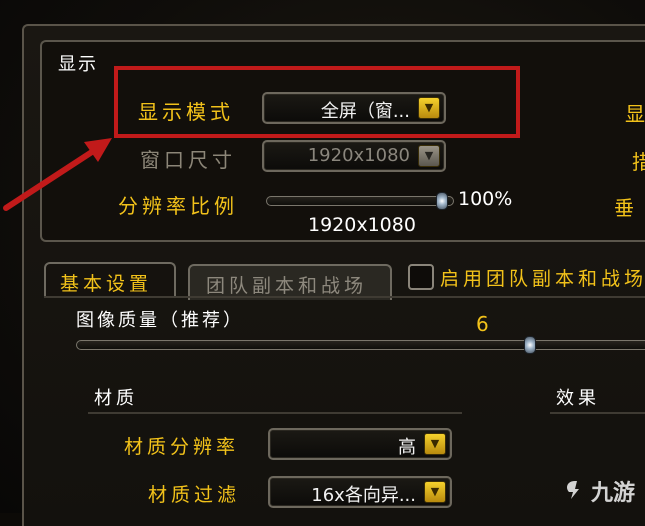 This screenshot has height=526, width=645. What do you see at coordinates (287, 286) in the screenshot?
I see `tab-raid-battleground-label: 团队副本和战场` at bounding box center [287, 286].